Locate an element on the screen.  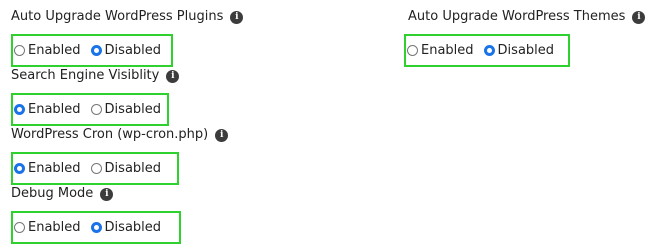
setting-title: WordPress Cron (wp-cron.php) i is located at coordinates (120, 135).